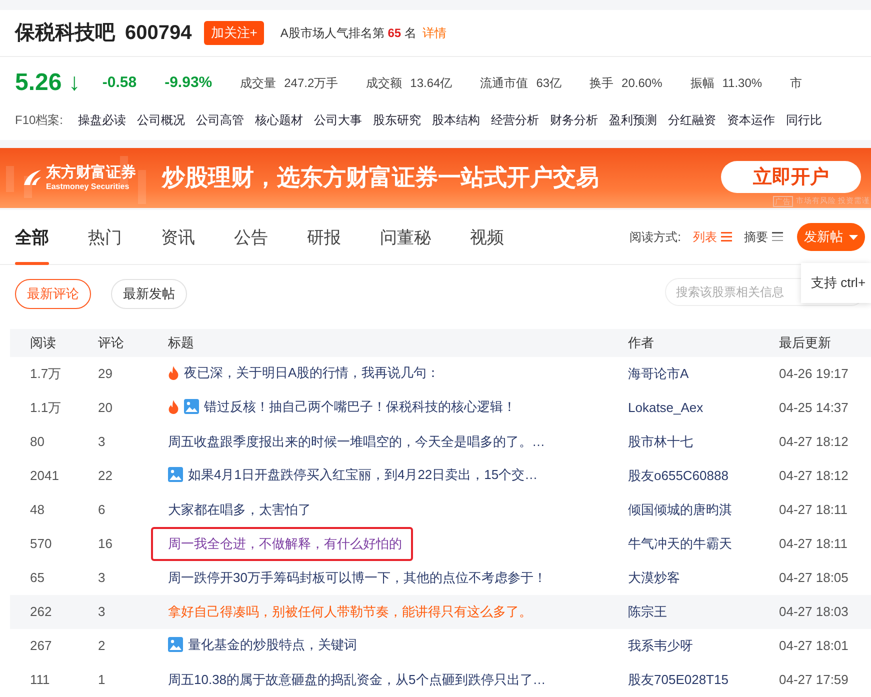 This screenshot has width=871, height=697. I want to click on price-change-percent: -9.93%, so click(188, 83).